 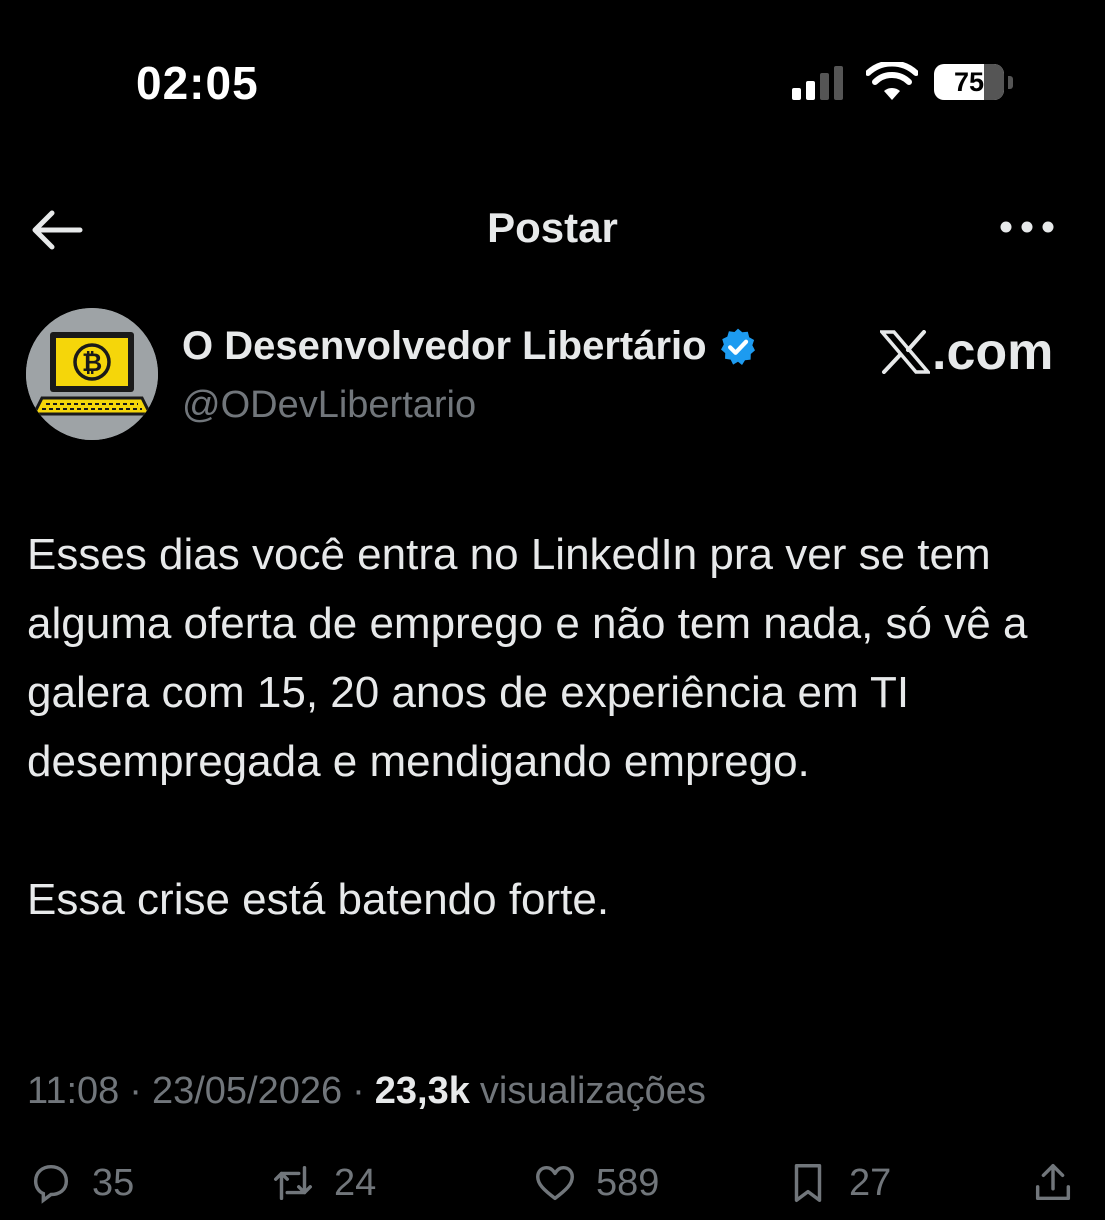 What do you see at coordinates (870, 1182) in the screenshot?
I see `bookmark-count: 27` at bounding box center [870, 1182].